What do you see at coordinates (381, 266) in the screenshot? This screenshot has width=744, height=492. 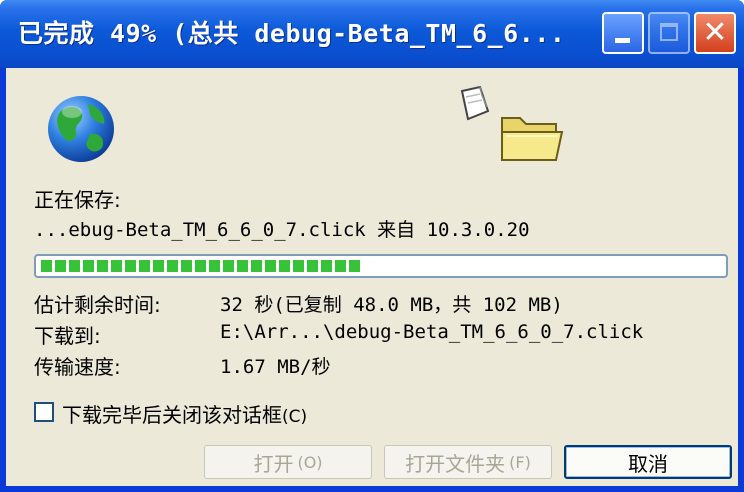 I see `download-progress-bar` at bounding box center [381, 266].